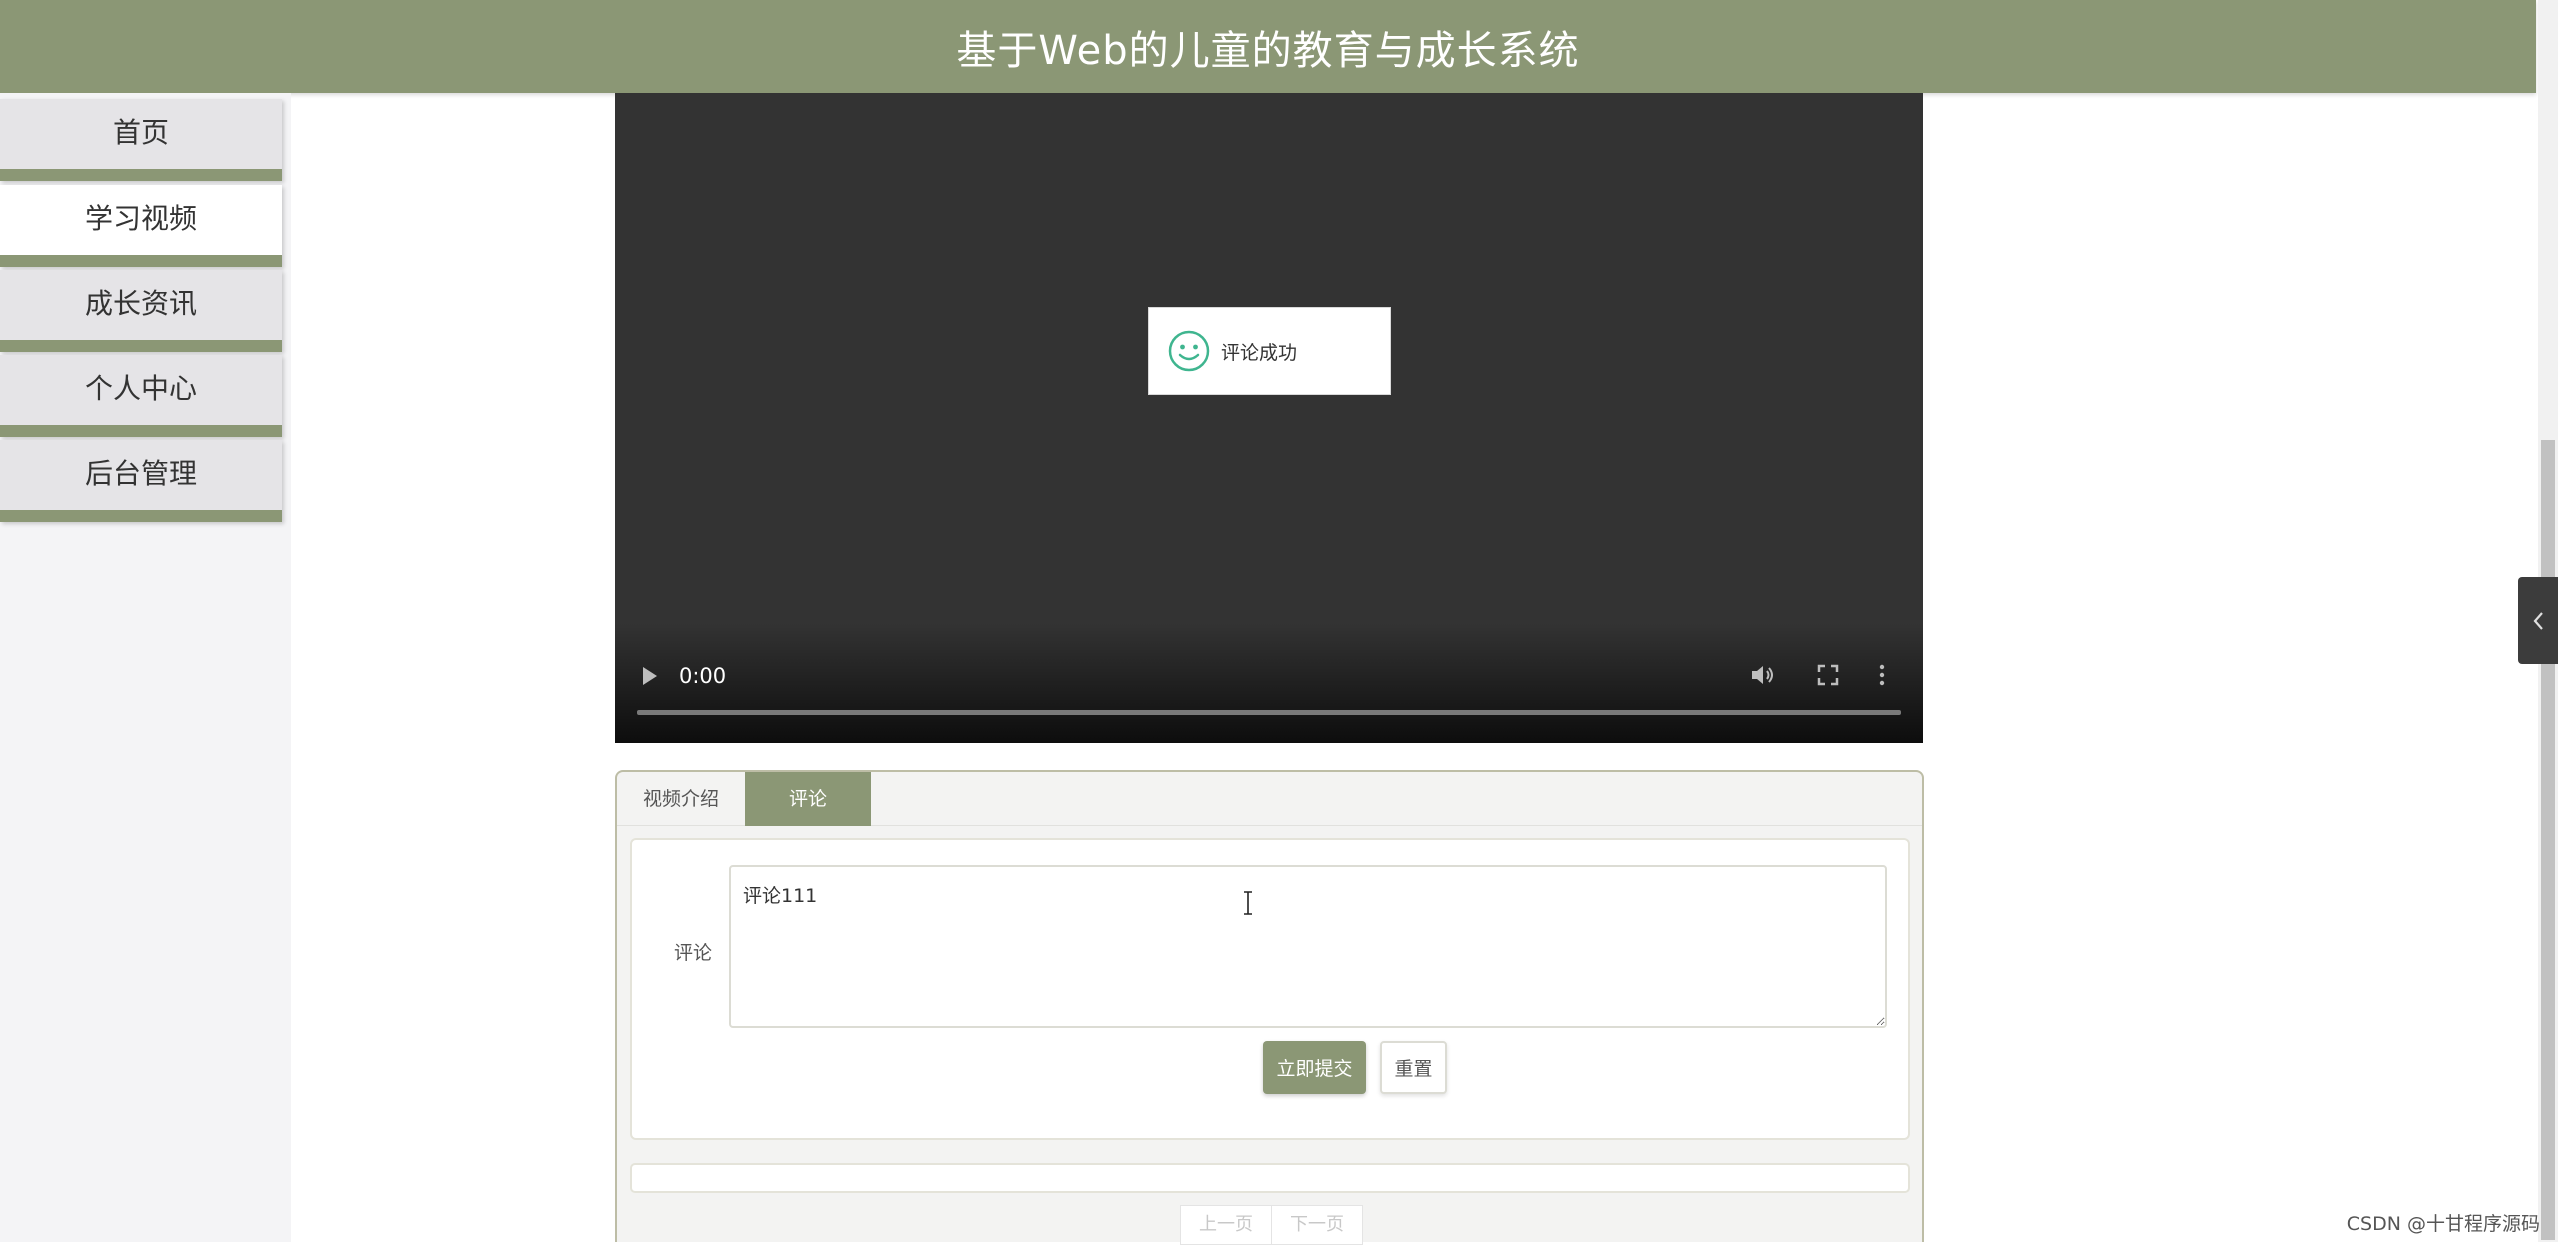  What do you see at coordinates (681, 799) in the screenshot?
I see `tab-video-intro: 视频介绍` at bounding box center [681, 799].